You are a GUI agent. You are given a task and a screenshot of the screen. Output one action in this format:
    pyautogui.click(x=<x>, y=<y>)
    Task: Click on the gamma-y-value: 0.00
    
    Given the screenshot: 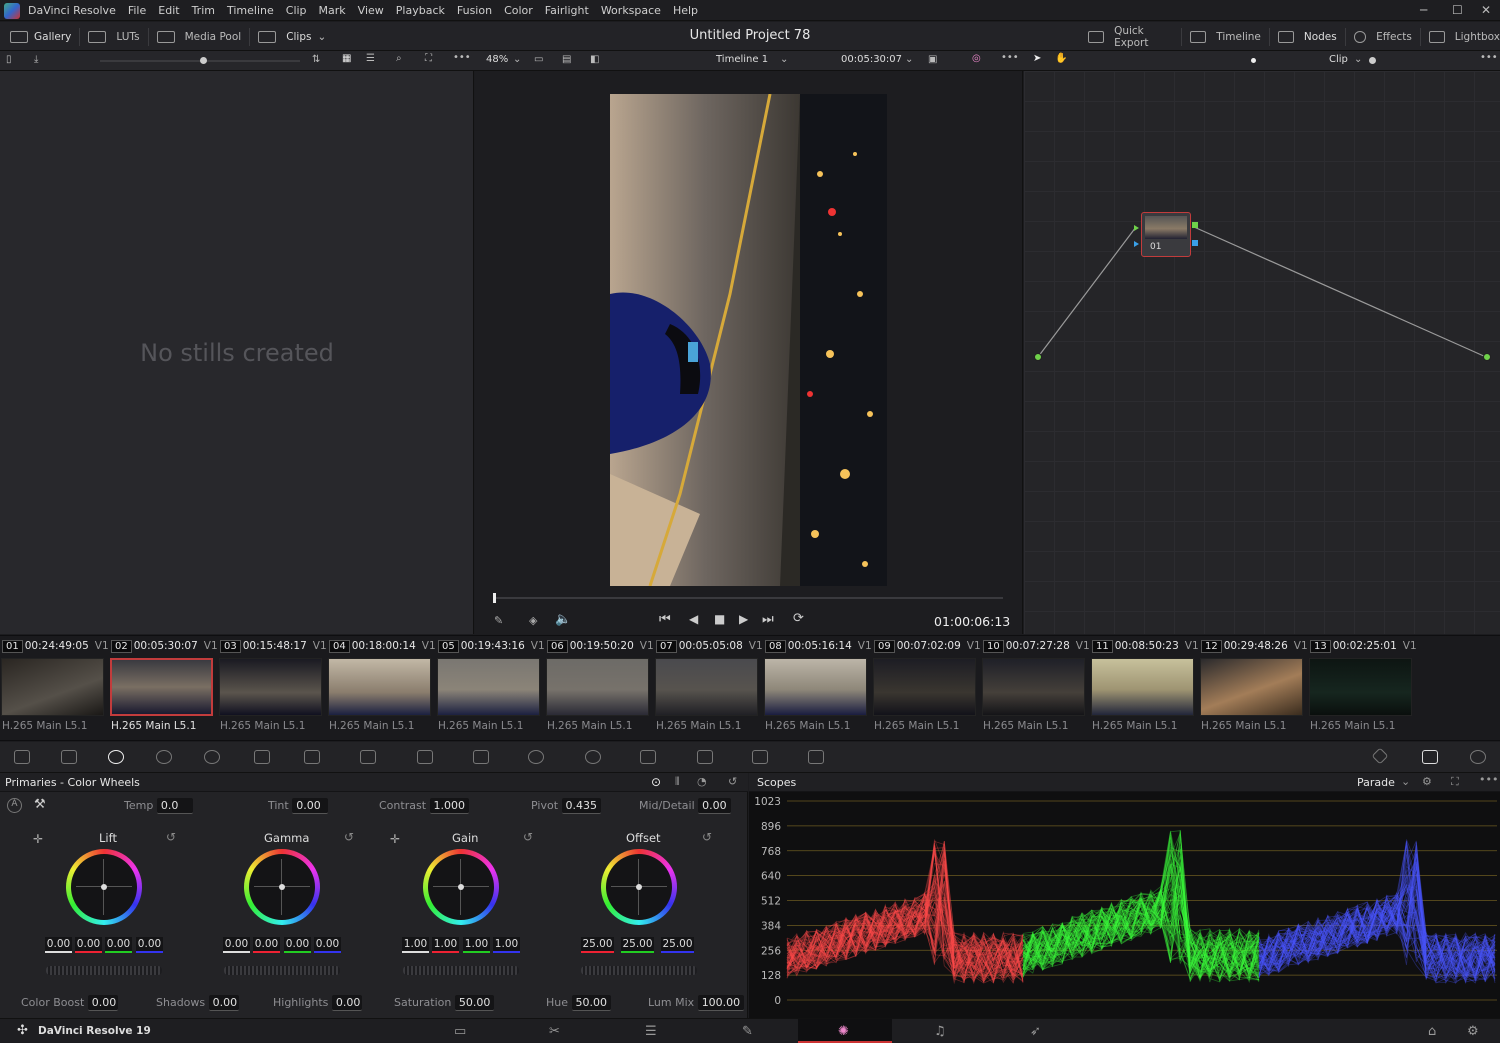 What is the action you would take?
    pyautogui.click(x=236, y=945)
    